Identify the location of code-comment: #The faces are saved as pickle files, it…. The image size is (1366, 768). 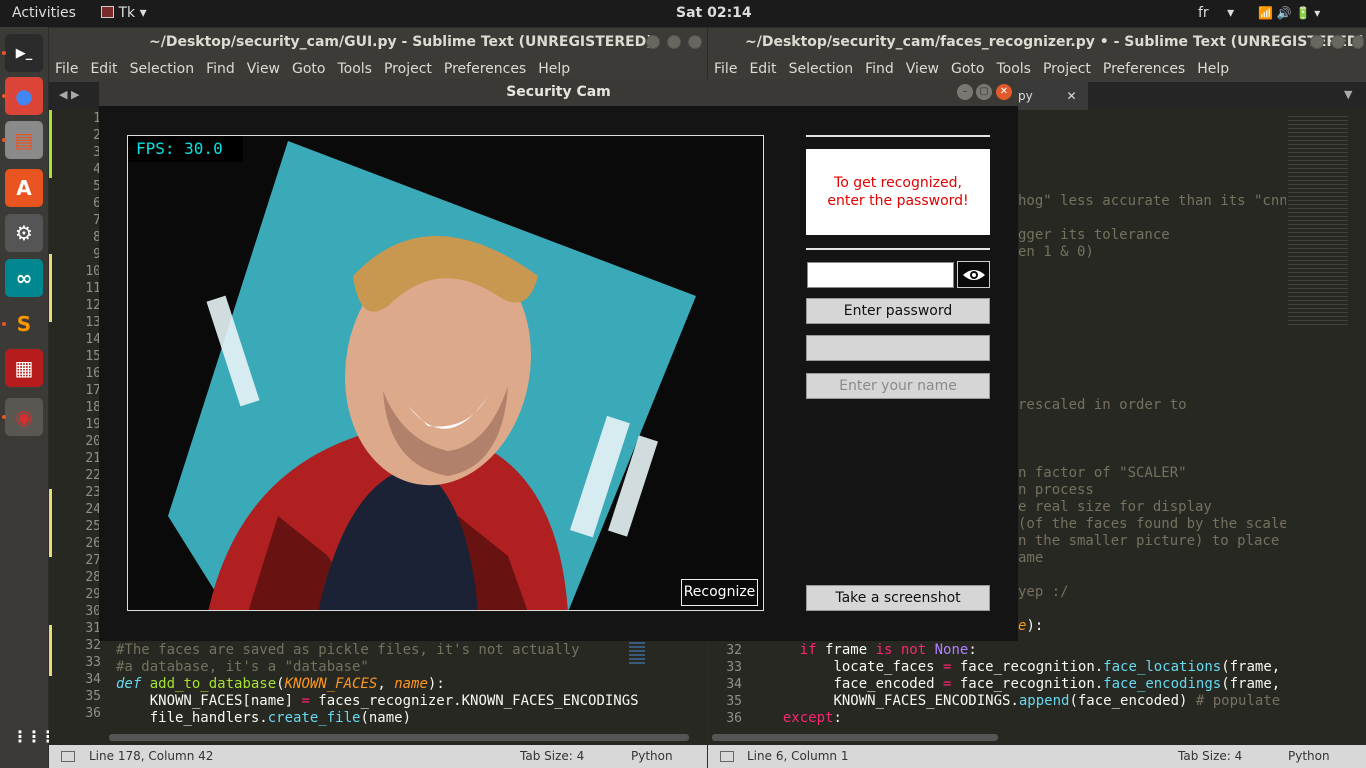
(348, 650).